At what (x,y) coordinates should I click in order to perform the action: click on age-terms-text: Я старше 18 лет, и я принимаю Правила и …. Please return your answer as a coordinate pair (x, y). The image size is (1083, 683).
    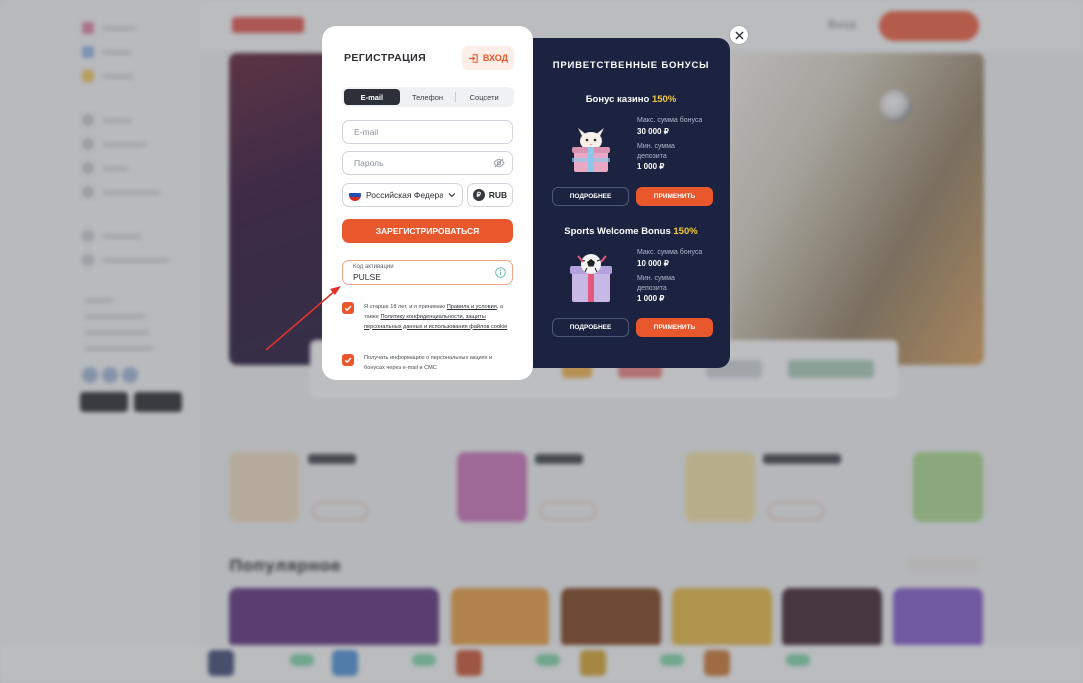
    Looking at the image, I should click on (439, 317).